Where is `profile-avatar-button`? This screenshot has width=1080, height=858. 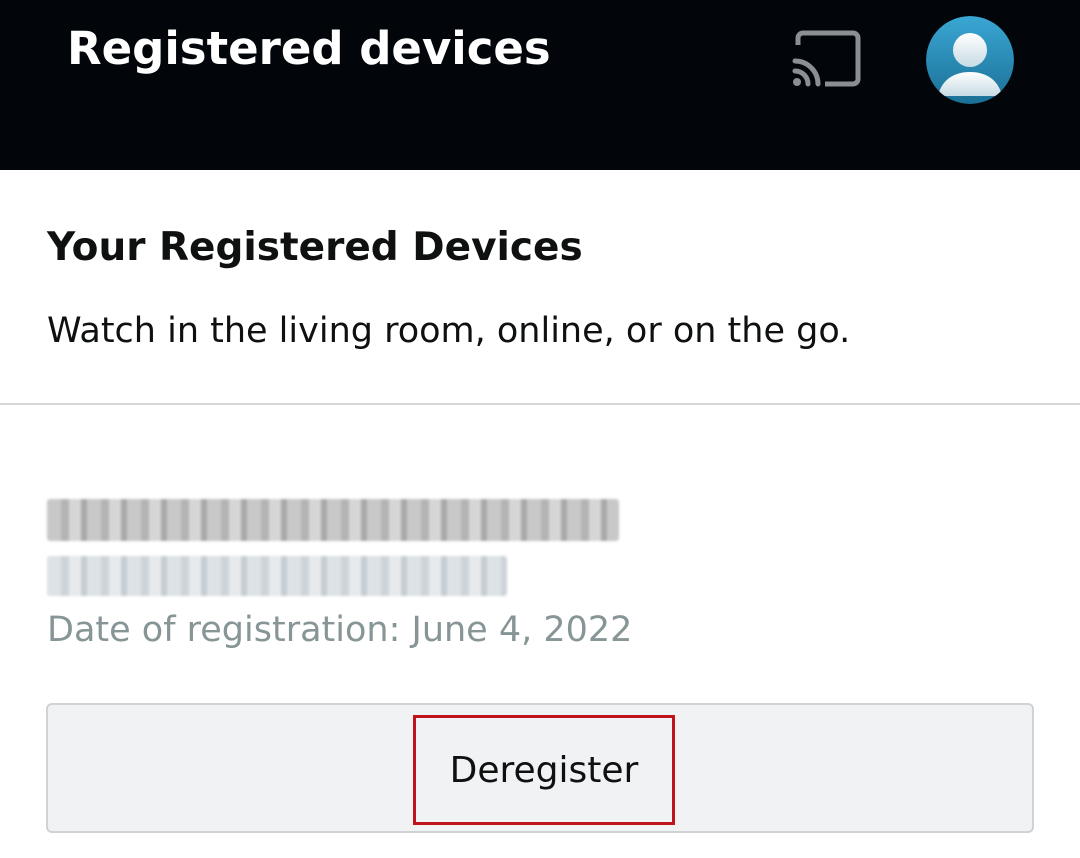 profile-avatar-button is located at coordinates (970, 60).